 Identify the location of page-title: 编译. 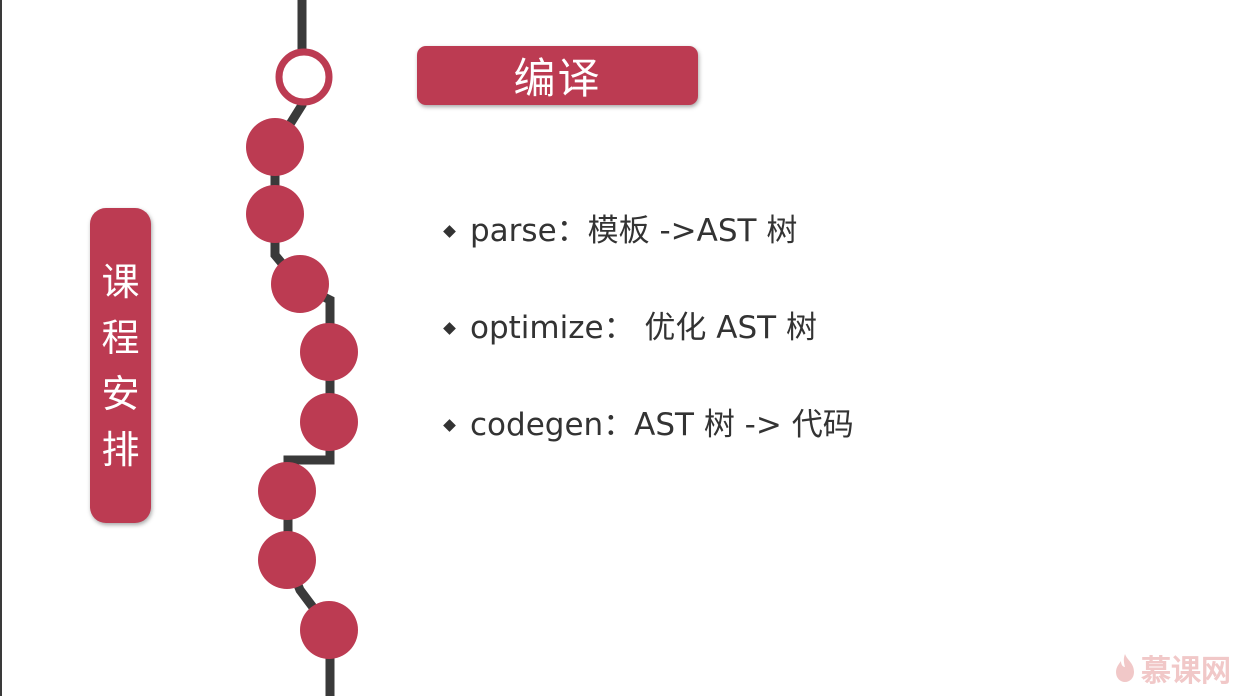
(557, 78).